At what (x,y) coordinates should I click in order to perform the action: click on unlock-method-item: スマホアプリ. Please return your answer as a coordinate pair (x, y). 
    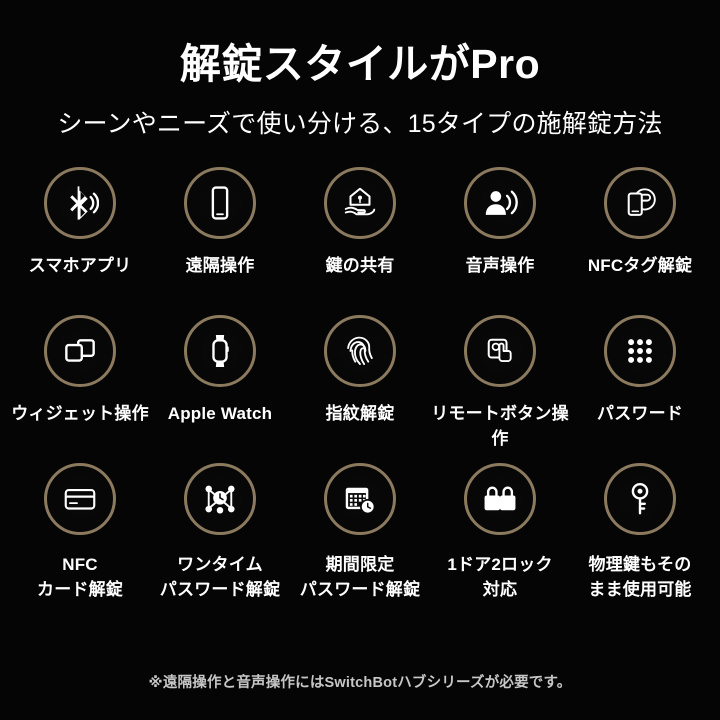
    Looking at the image, I should click on (80, 241).